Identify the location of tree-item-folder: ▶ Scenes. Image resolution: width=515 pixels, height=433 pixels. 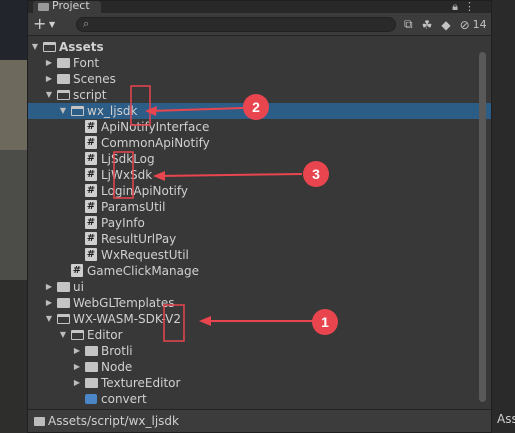
(259, 79).